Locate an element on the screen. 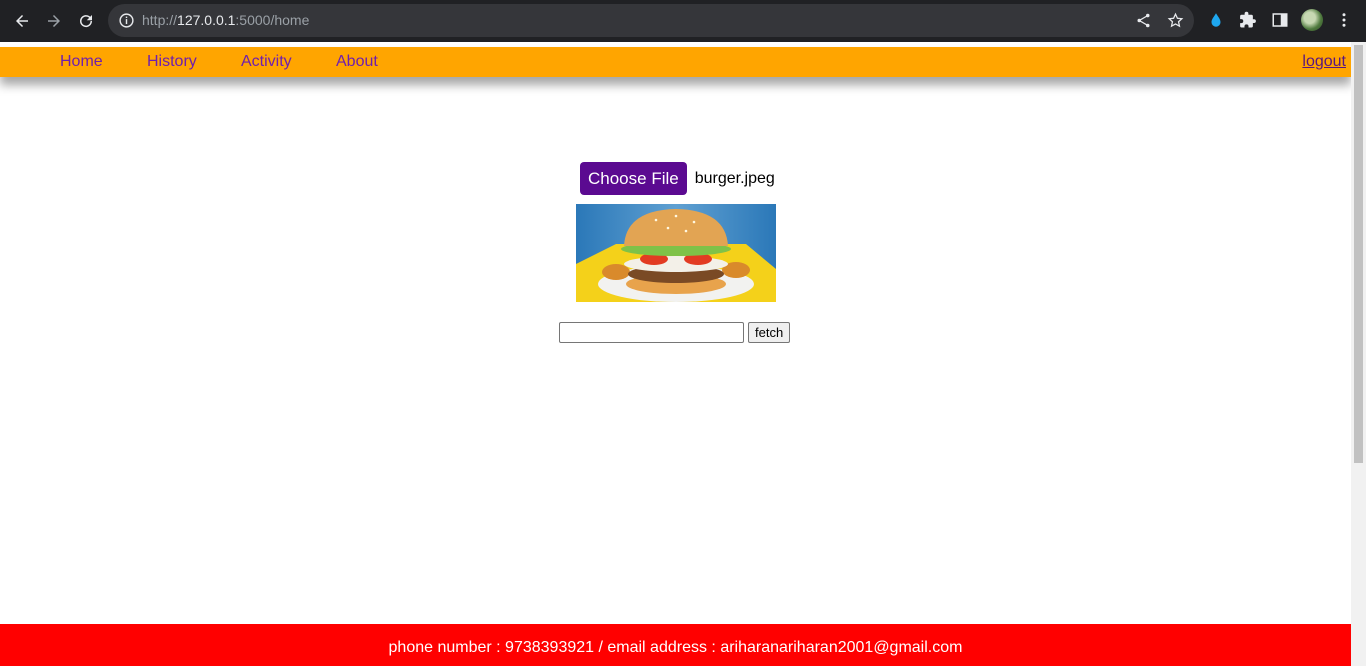  extensions-menu-button is located at coordinates (1248, 20).